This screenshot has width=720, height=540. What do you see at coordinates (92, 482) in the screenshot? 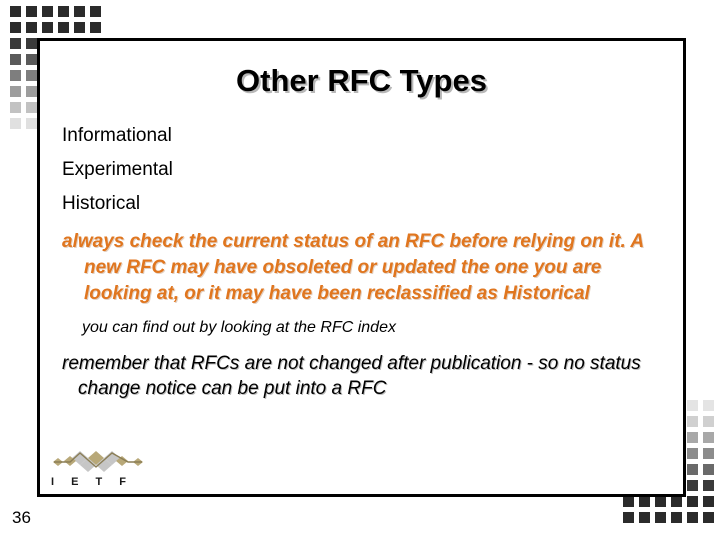
I see `ietf-logo-text: I E T F` at bounding box center [92, 482].